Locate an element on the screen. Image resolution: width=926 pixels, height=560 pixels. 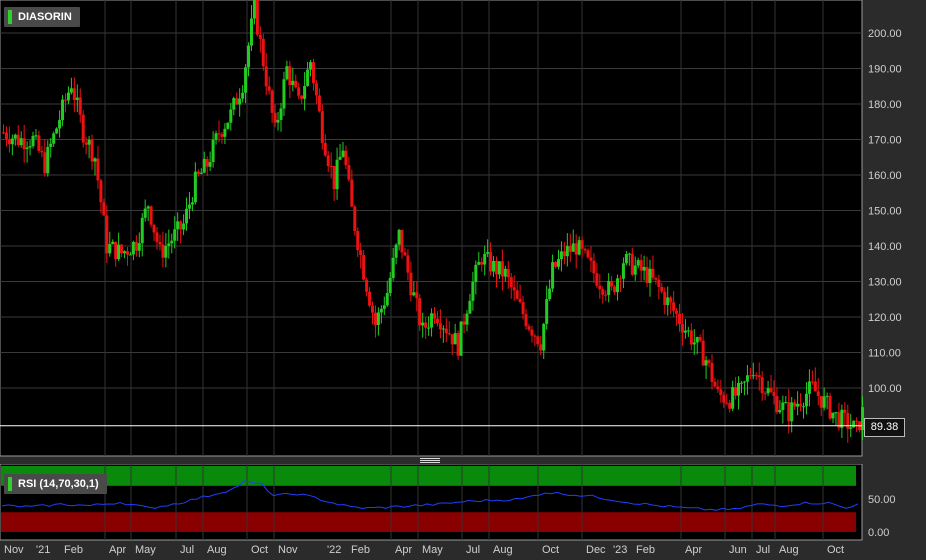
time-tick-label: Nov is located at coordinates (14, 550).